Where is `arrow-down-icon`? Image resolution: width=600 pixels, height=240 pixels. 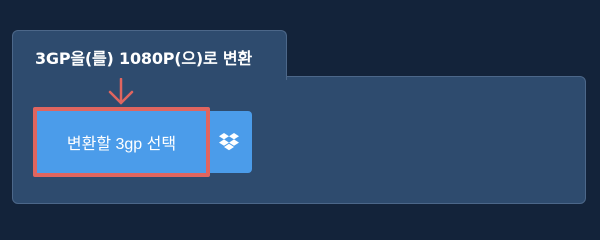
arrow-down-icon is located at coordinates (121, 91).